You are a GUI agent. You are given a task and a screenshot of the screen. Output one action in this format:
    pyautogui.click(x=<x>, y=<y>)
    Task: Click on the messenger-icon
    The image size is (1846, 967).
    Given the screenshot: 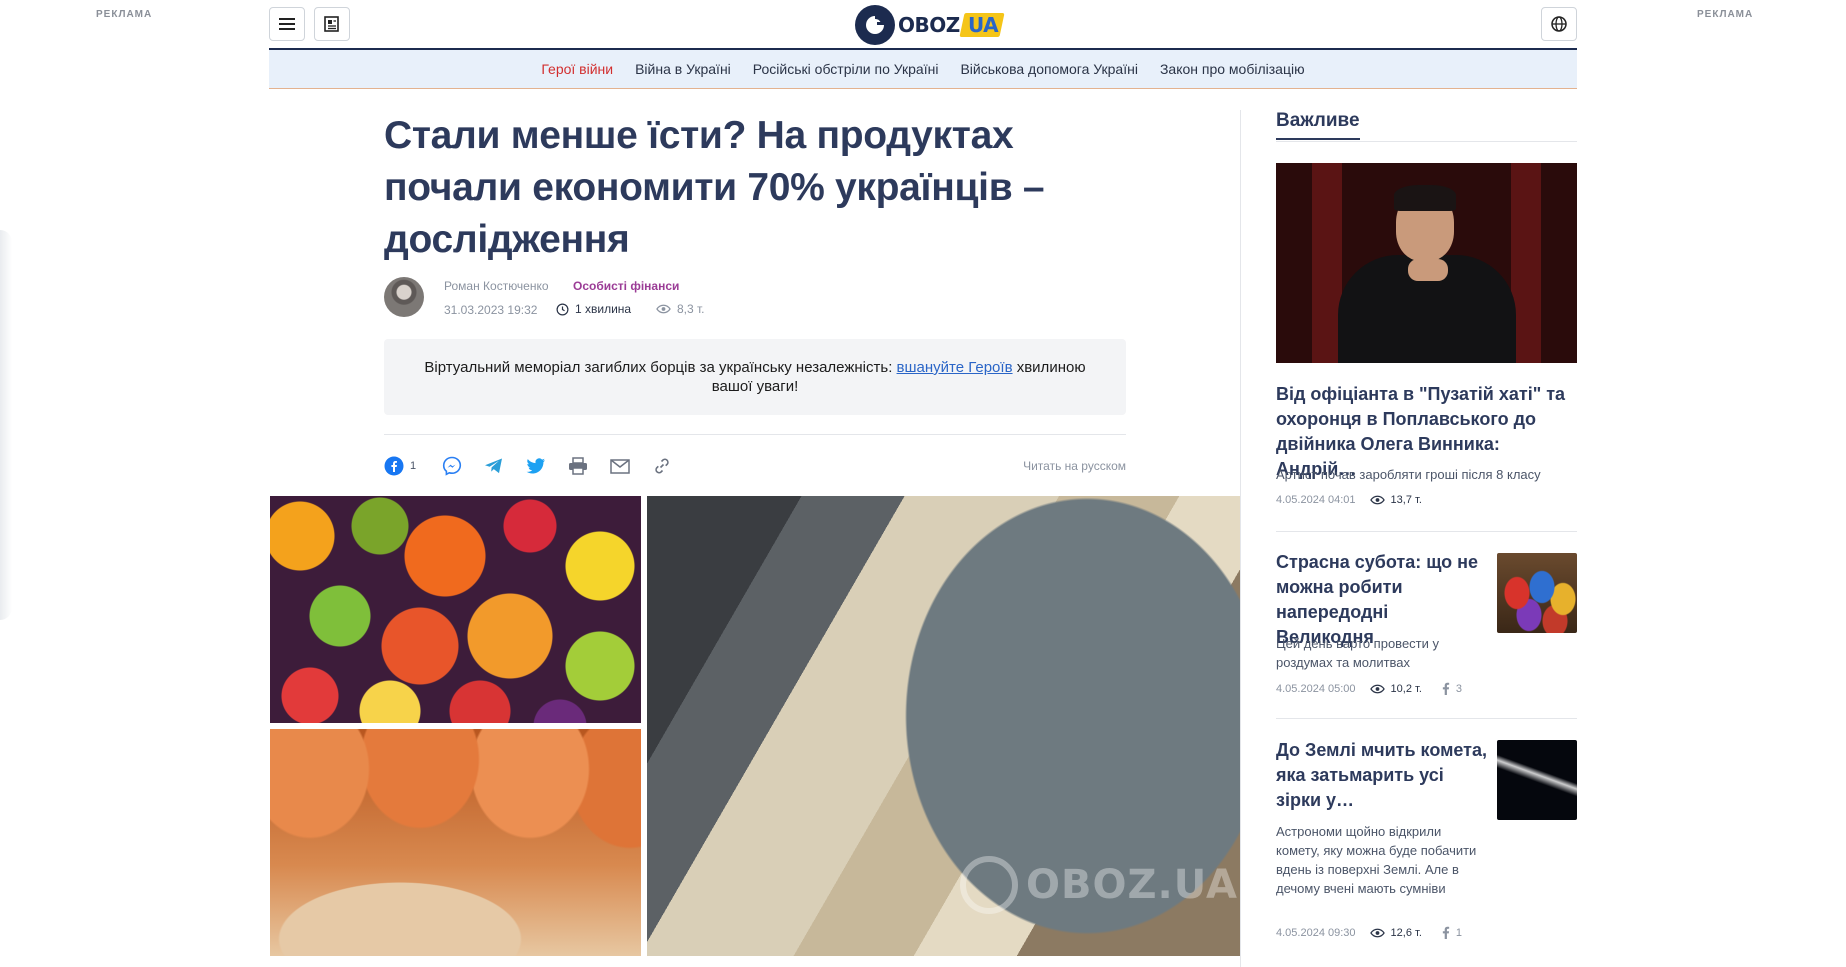 What is the action you would take?
    pyautogui.click(x=452, y=466)
    